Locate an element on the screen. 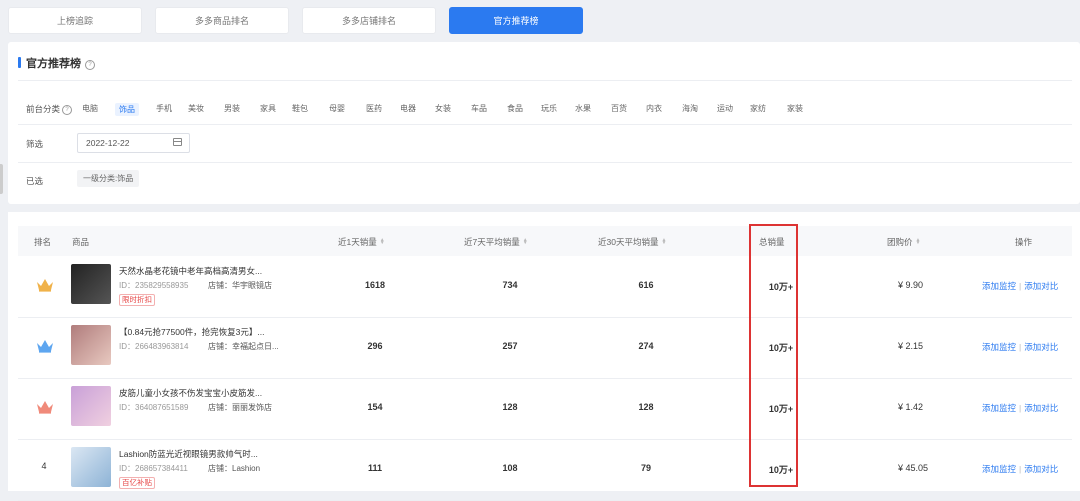 The width and height of the screenshot is (1080, 501). day1-sales: 1618 is located at coordinates (375, 285).